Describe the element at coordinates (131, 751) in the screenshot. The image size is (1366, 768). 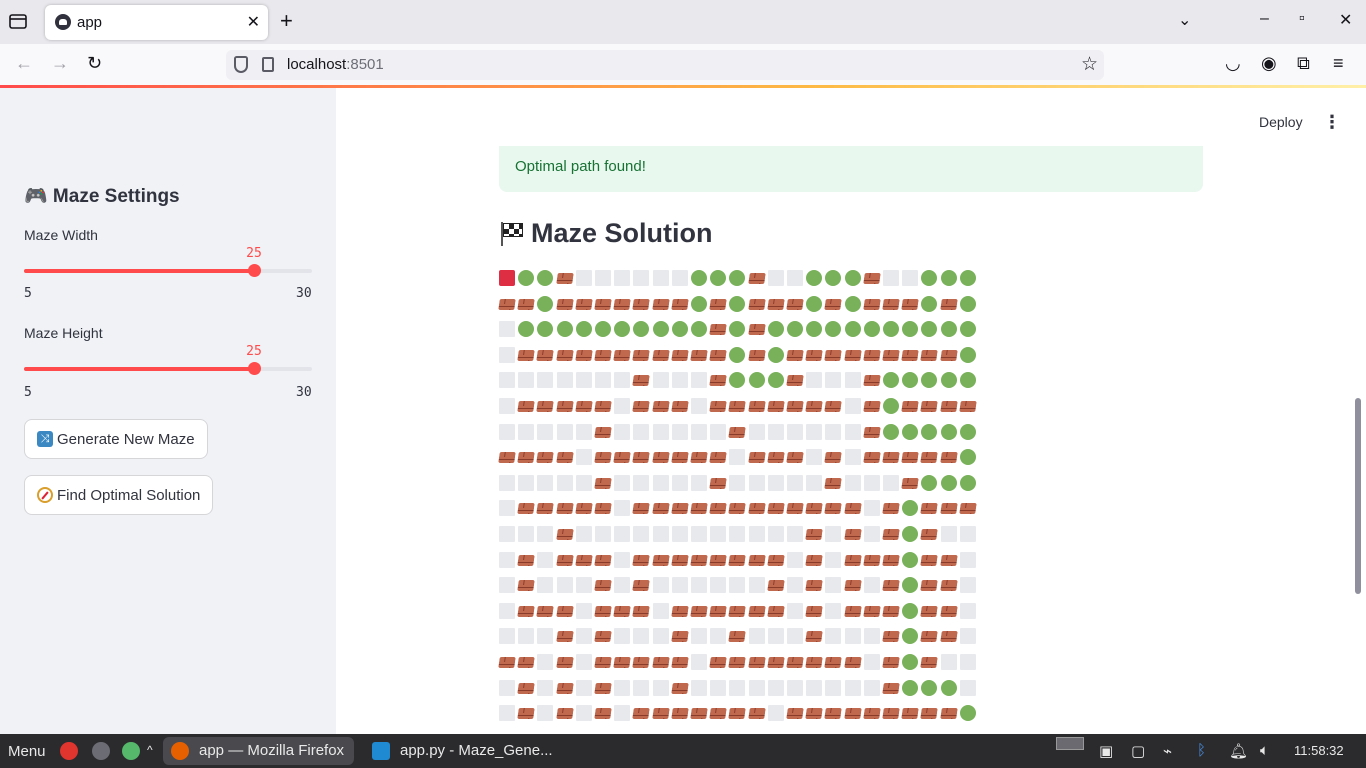
I see `search-icon` at that location.